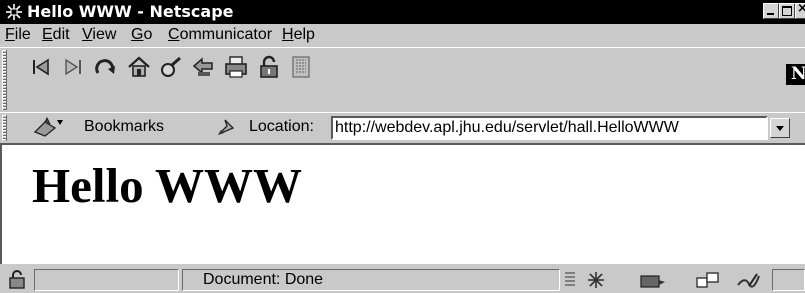 Image resolution: width=805 pixels, height=293 pixels. I want to click on status-bar: Document: Done, so click(402, 279).